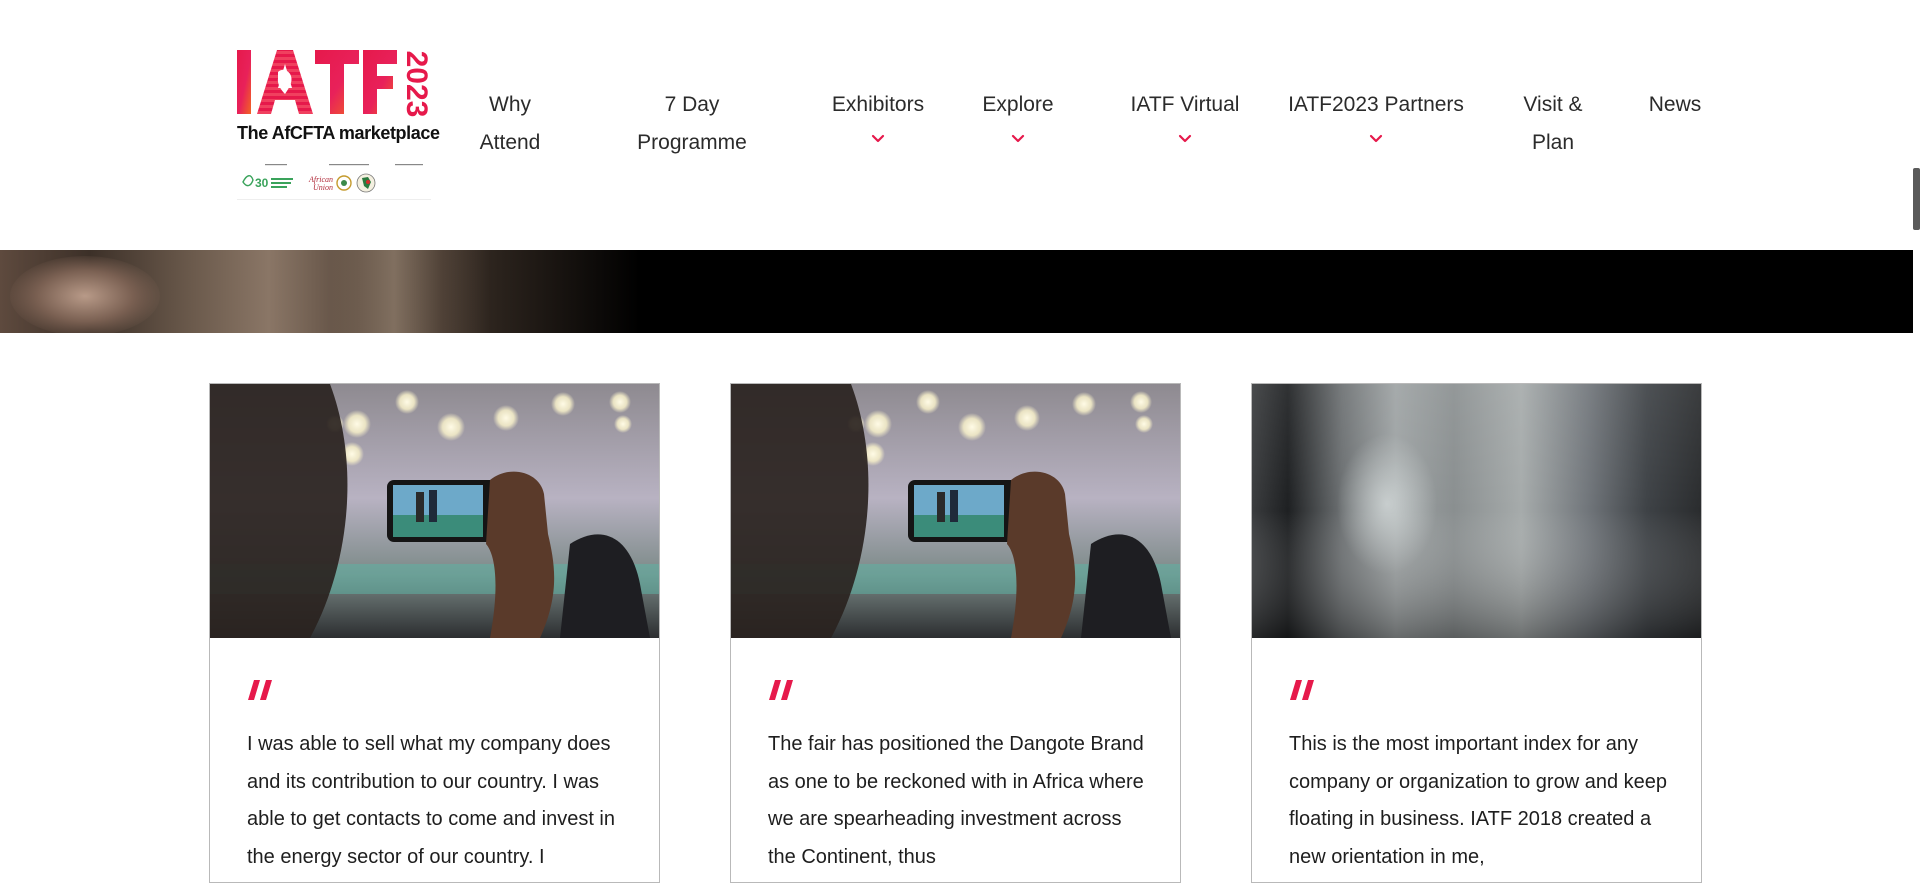  I want to click on nav-label-line1: 7 Day, so click(692, 104).